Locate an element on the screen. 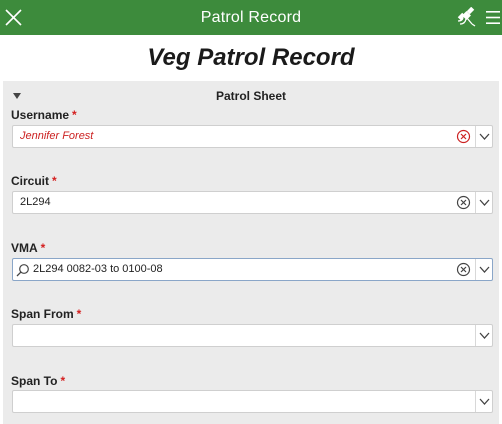  username-value: Jennifer Forest is located at coordinates (57, 136).